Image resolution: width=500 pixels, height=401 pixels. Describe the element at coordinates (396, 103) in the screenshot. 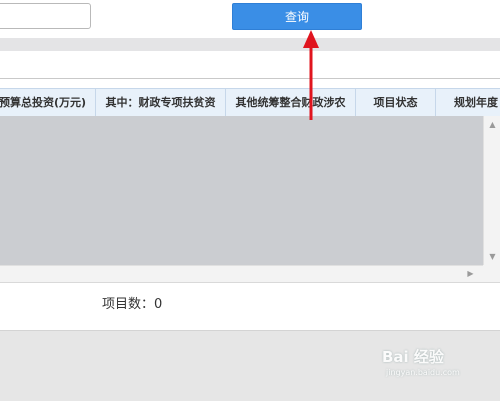

I see `column-header-project-status: 项目状态` at that location.